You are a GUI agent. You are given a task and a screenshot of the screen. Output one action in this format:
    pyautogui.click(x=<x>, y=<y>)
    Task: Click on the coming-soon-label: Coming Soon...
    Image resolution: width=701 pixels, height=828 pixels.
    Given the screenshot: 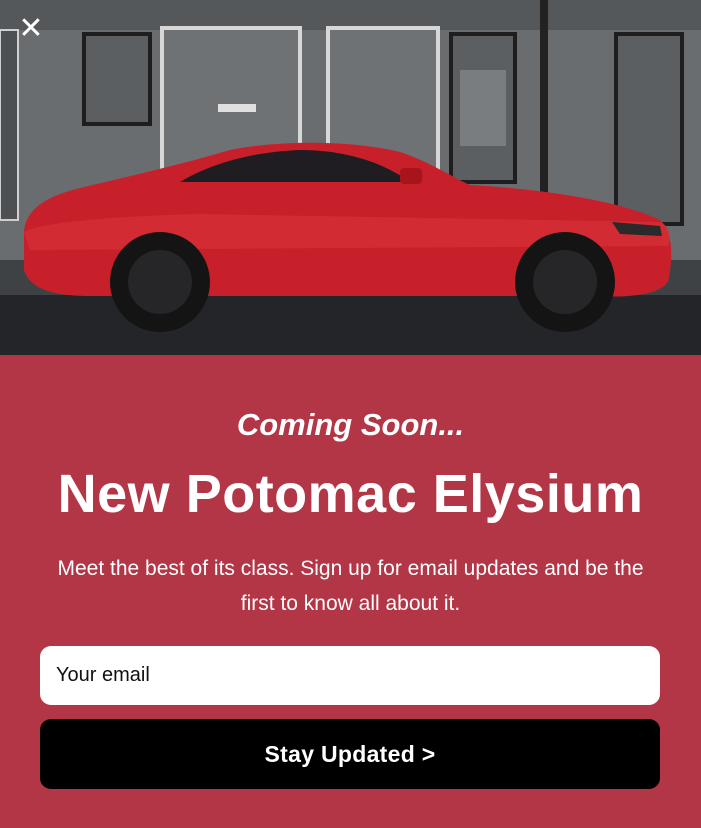 What is the action you would take?
    pyautogui.click(x=350, y=424)
    